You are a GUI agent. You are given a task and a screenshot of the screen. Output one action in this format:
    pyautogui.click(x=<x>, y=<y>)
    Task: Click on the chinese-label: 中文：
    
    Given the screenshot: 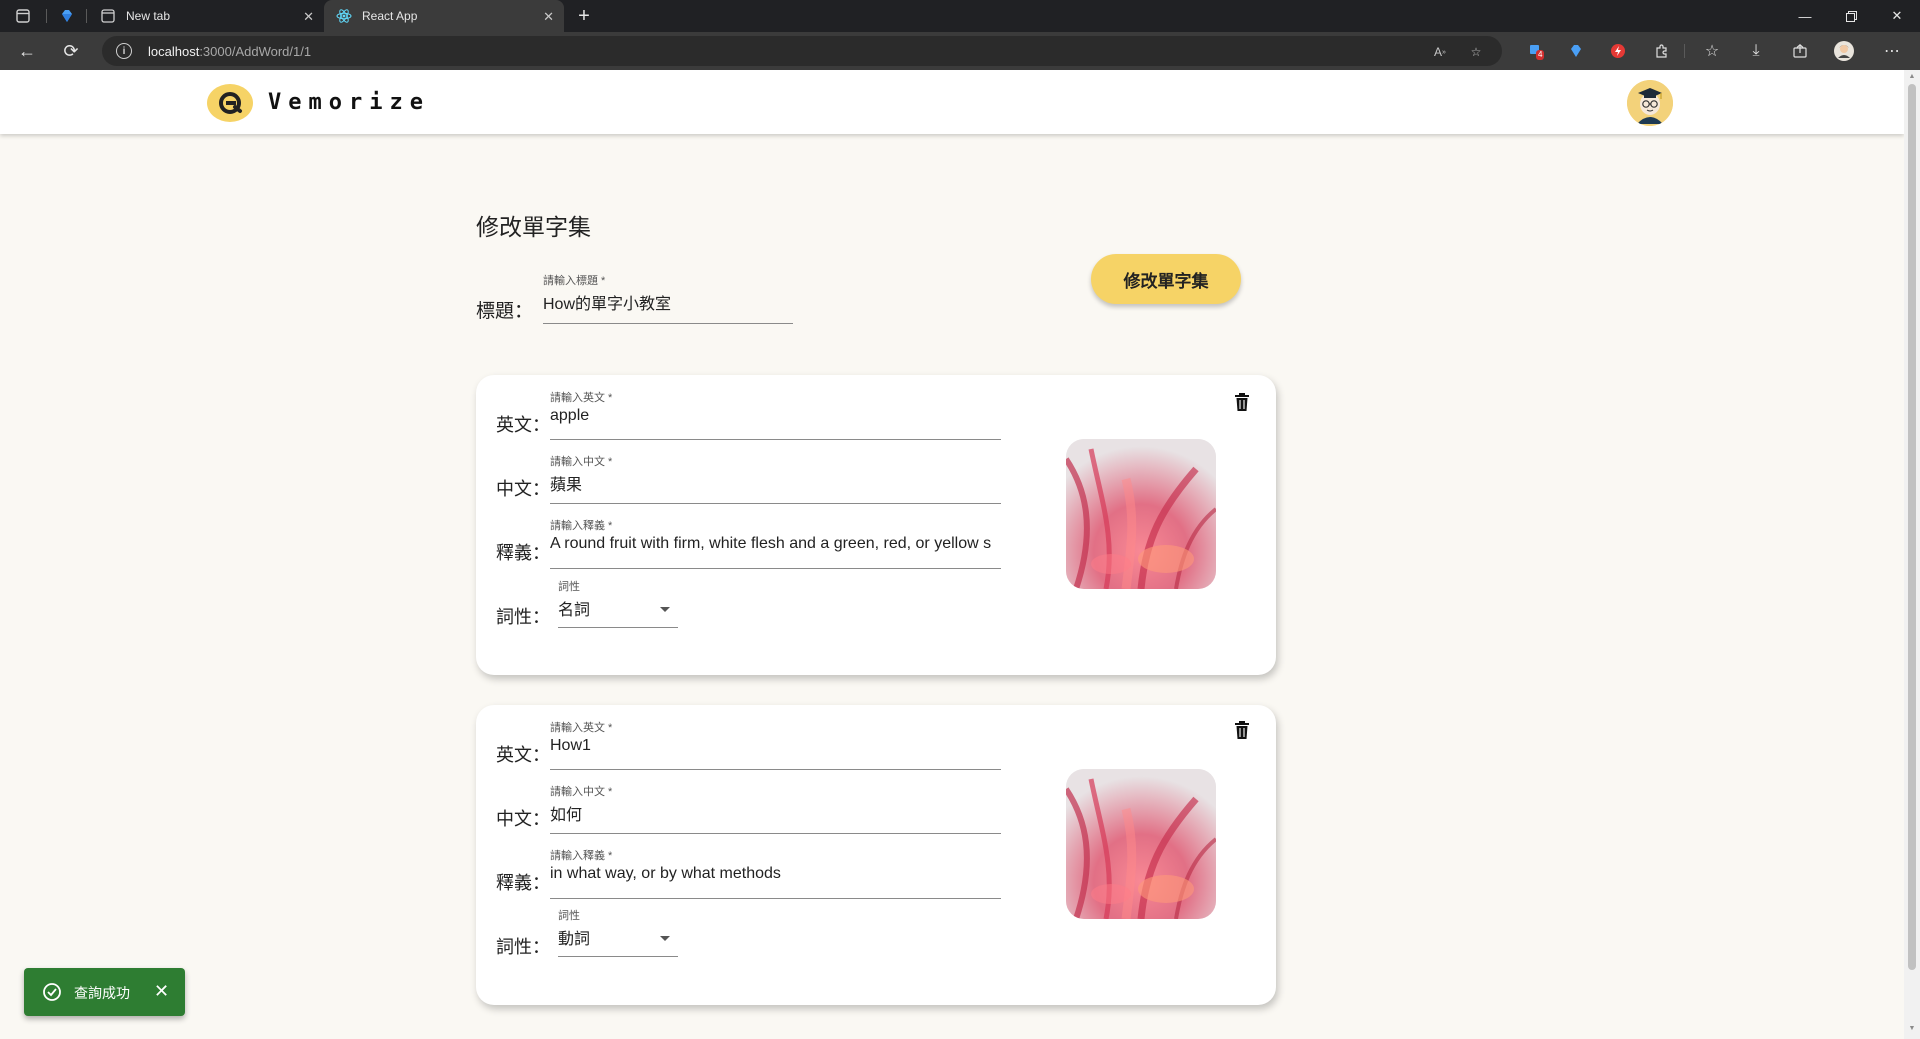 What is the action you would take?
    pyautogui.click(x=523, y=489)
    